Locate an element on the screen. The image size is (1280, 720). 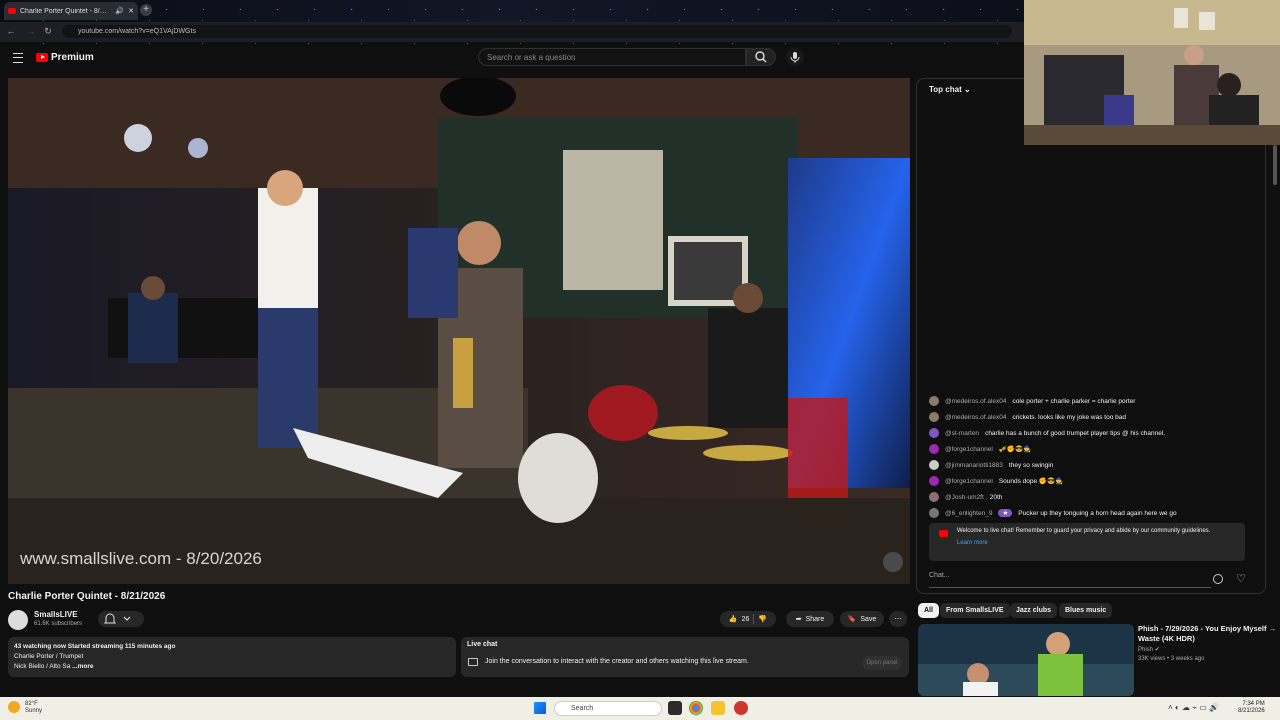
task-view-icon is located at coordinates (675, 708).